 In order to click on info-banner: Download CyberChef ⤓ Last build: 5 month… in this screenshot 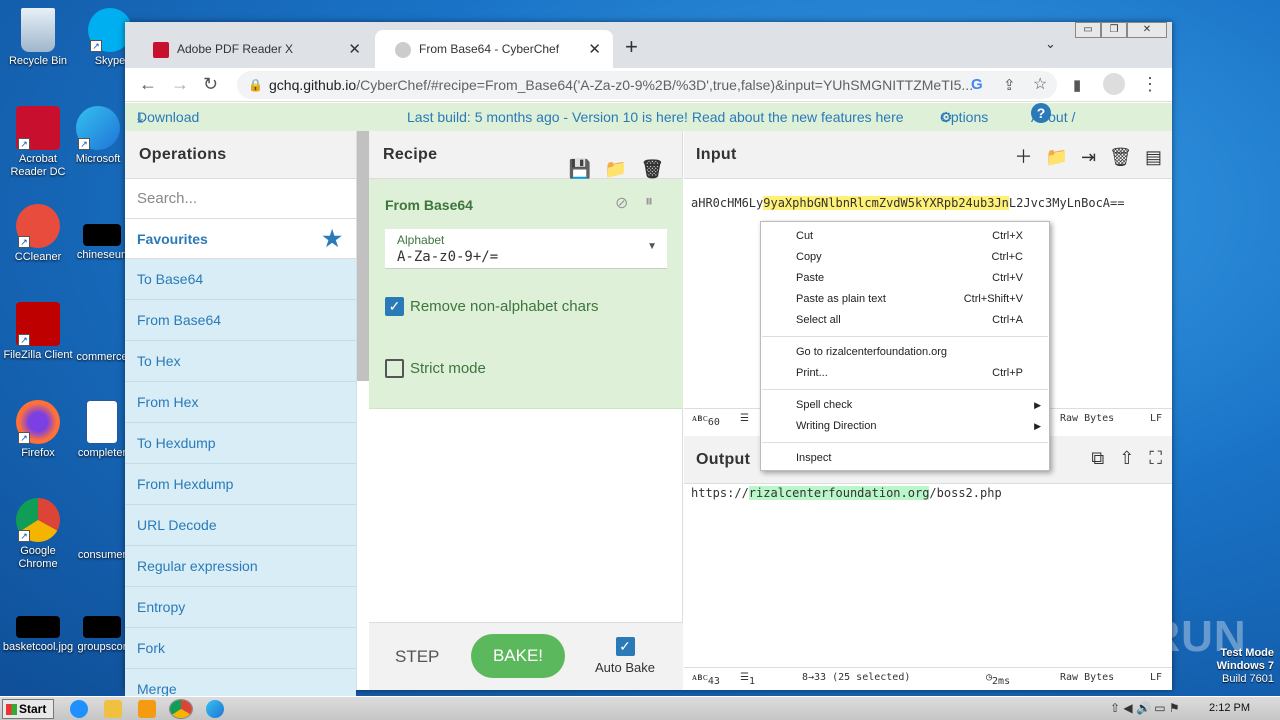, I will do `click(648, 128)`.